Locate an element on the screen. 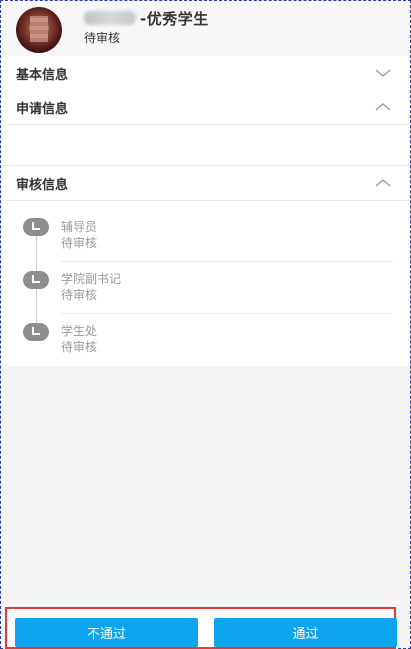  section-apply-info: 申请信息 is located at coordinates (205, 107).